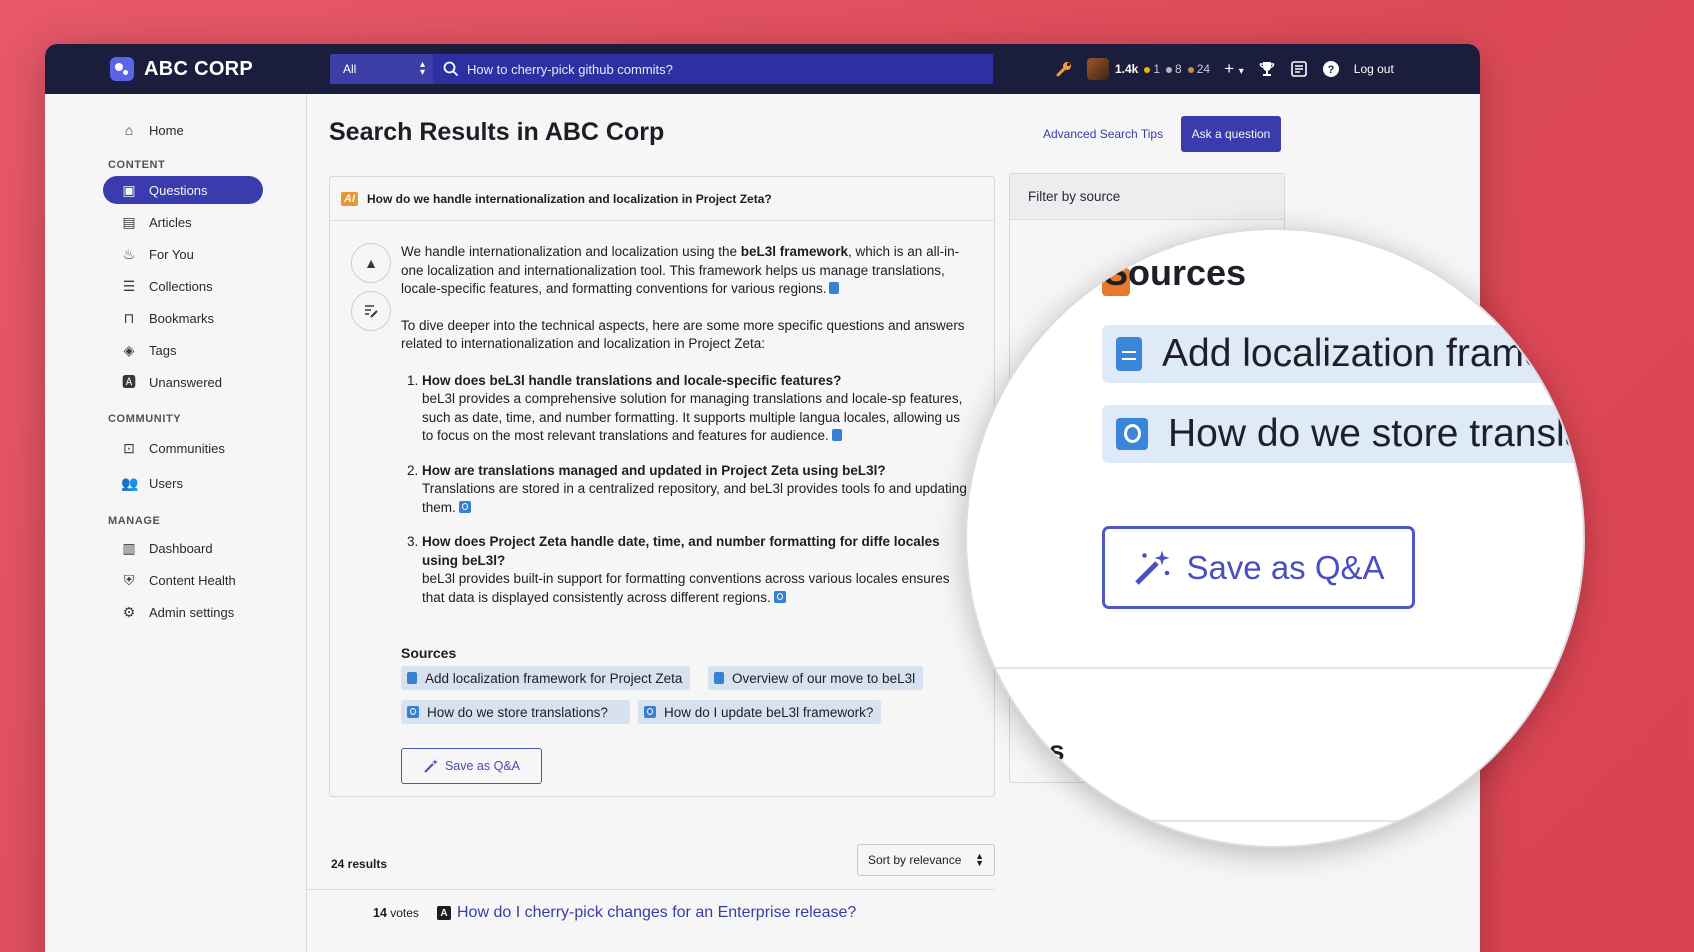 The height and width of the screenshot is (952, 1694). What do you see at coordinates (1376, 433) in the screenshot?
I see `magnified-source-chip-label: How do we store translati` at bounding box center [1376, 433].